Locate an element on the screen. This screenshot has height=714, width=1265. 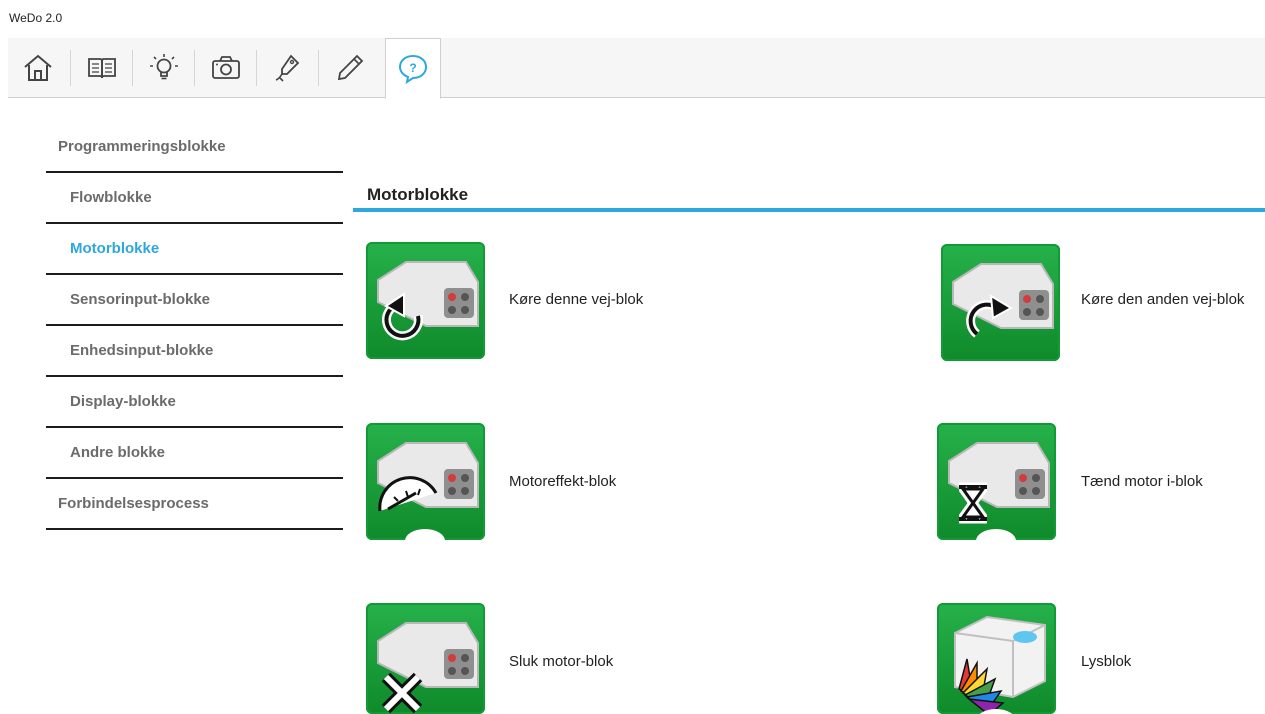
light-color-icon is located at coordinates (1000, 664).